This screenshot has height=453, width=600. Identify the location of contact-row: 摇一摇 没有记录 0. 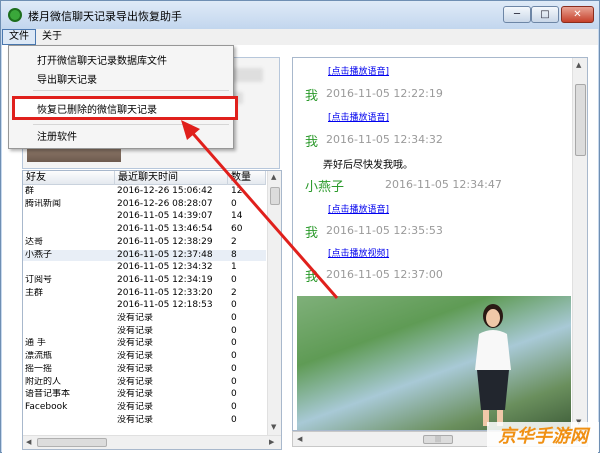
(144, 369).